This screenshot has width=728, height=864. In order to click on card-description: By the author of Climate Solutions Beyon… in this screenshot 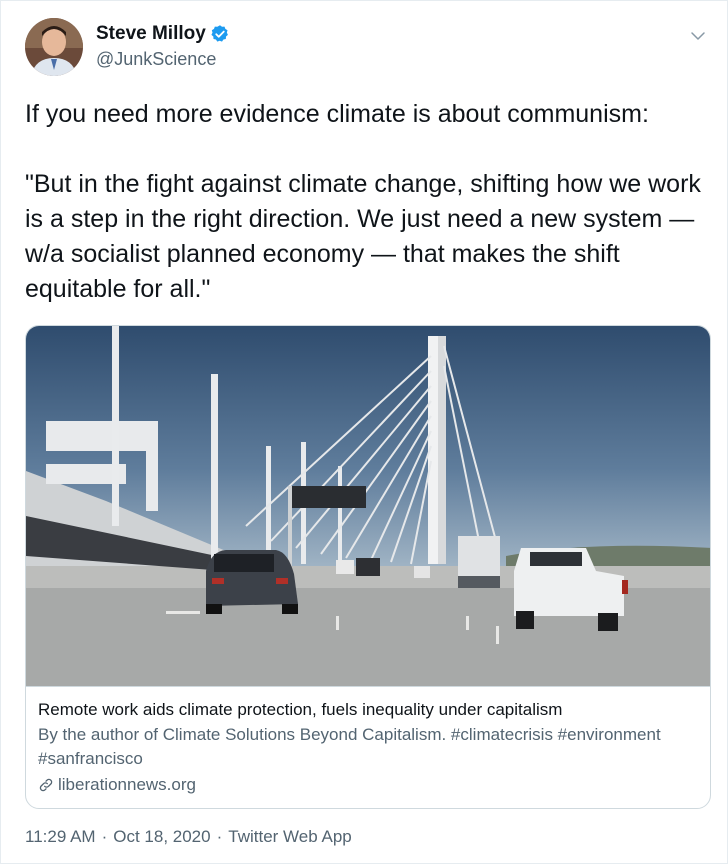, I will do `click(349, 746)`.